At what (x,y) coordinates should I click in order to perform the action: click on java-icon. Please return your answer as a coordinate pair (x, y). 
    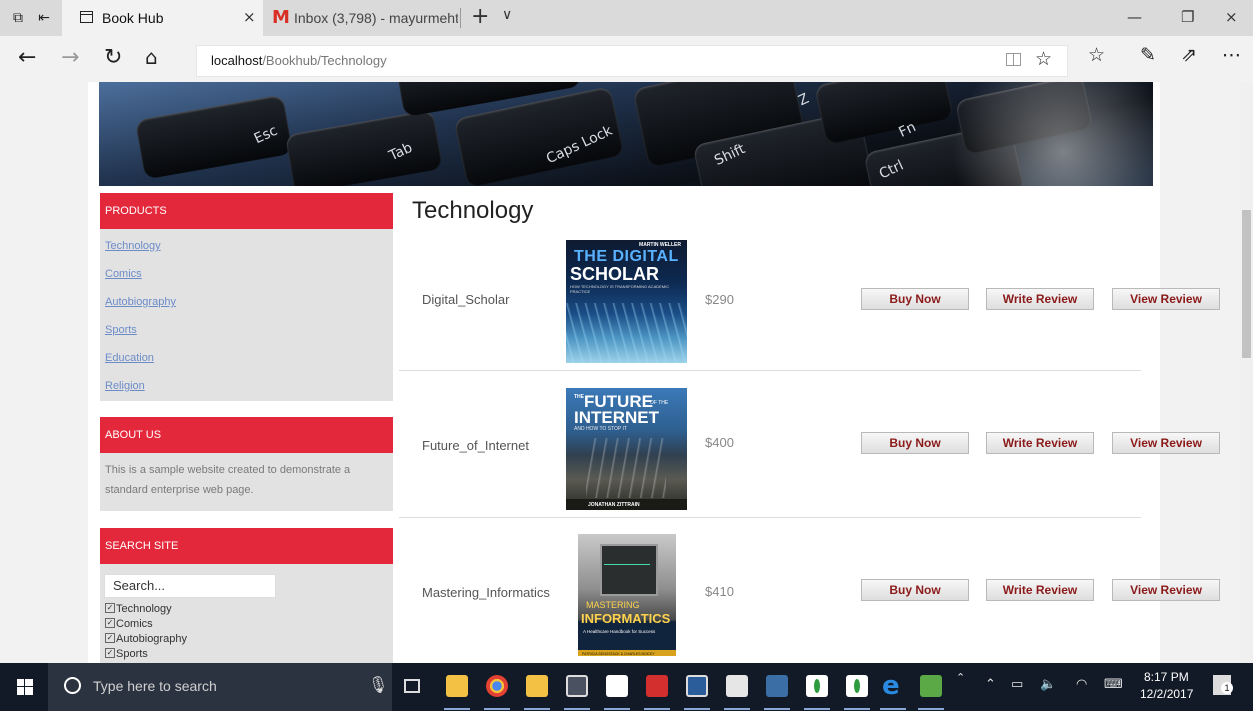
    Looking at the image, I should click on (737, 686).